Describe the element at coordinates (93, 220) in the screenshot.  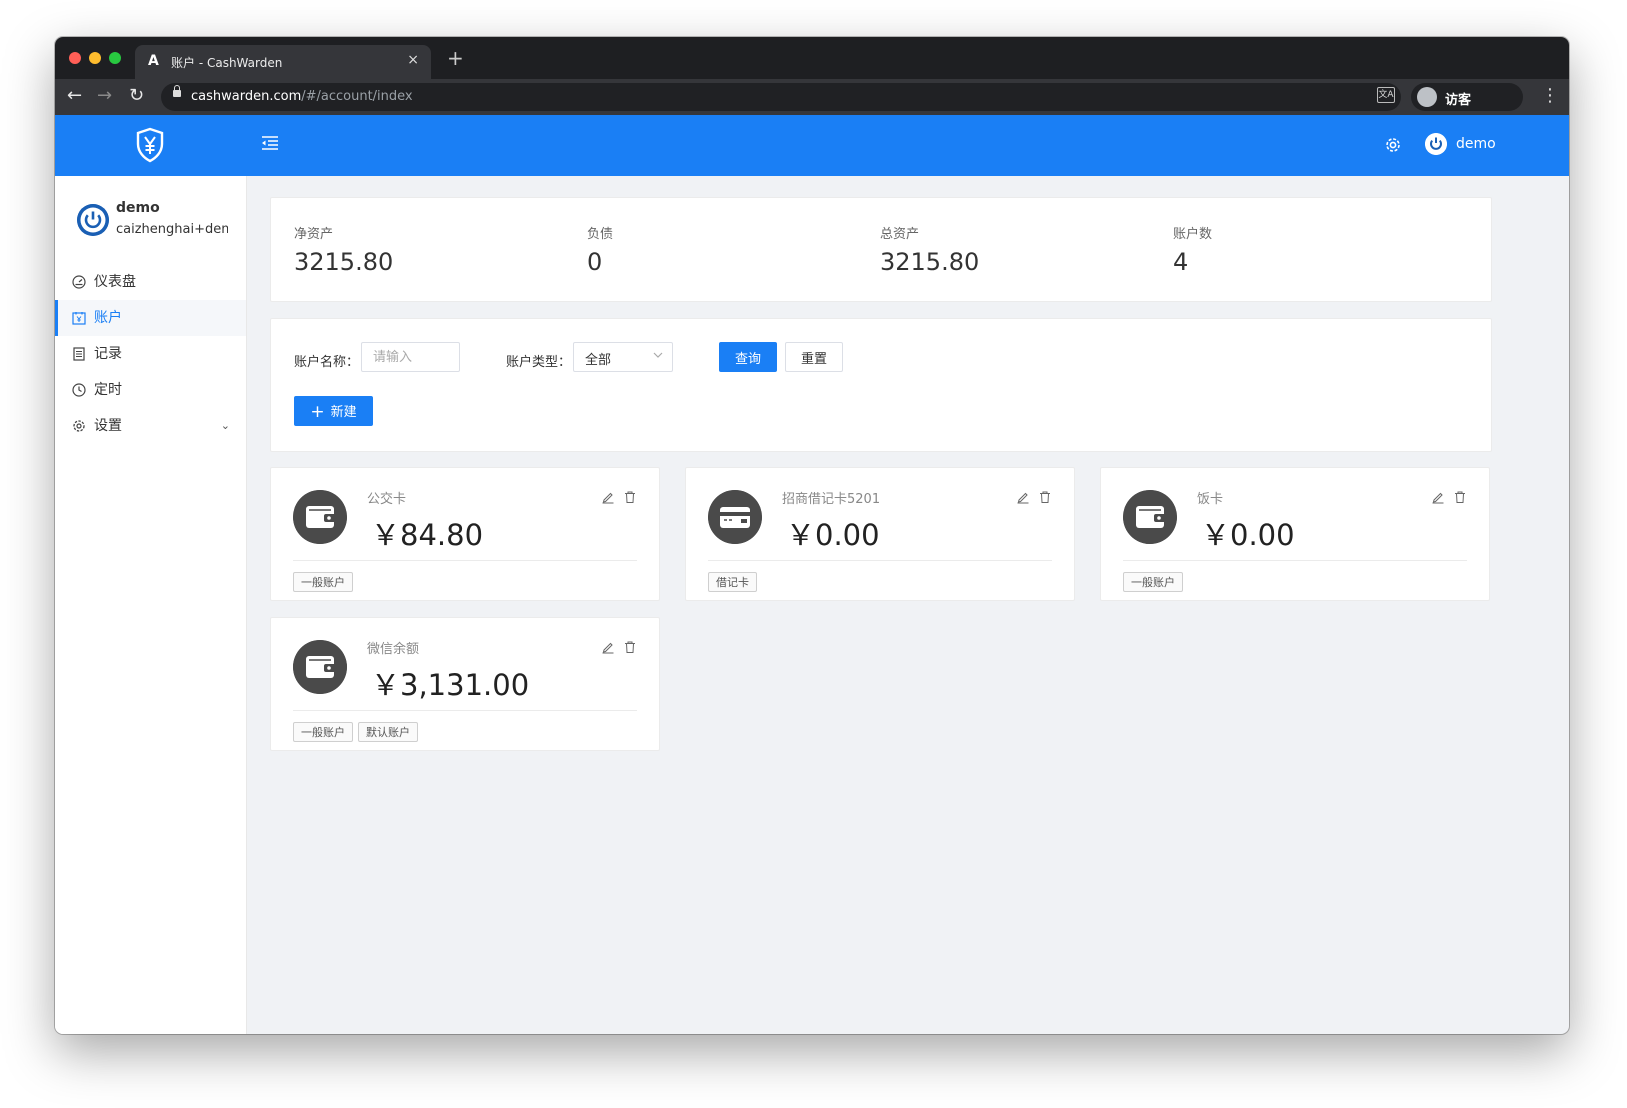
I see `user-avatar` at that location.